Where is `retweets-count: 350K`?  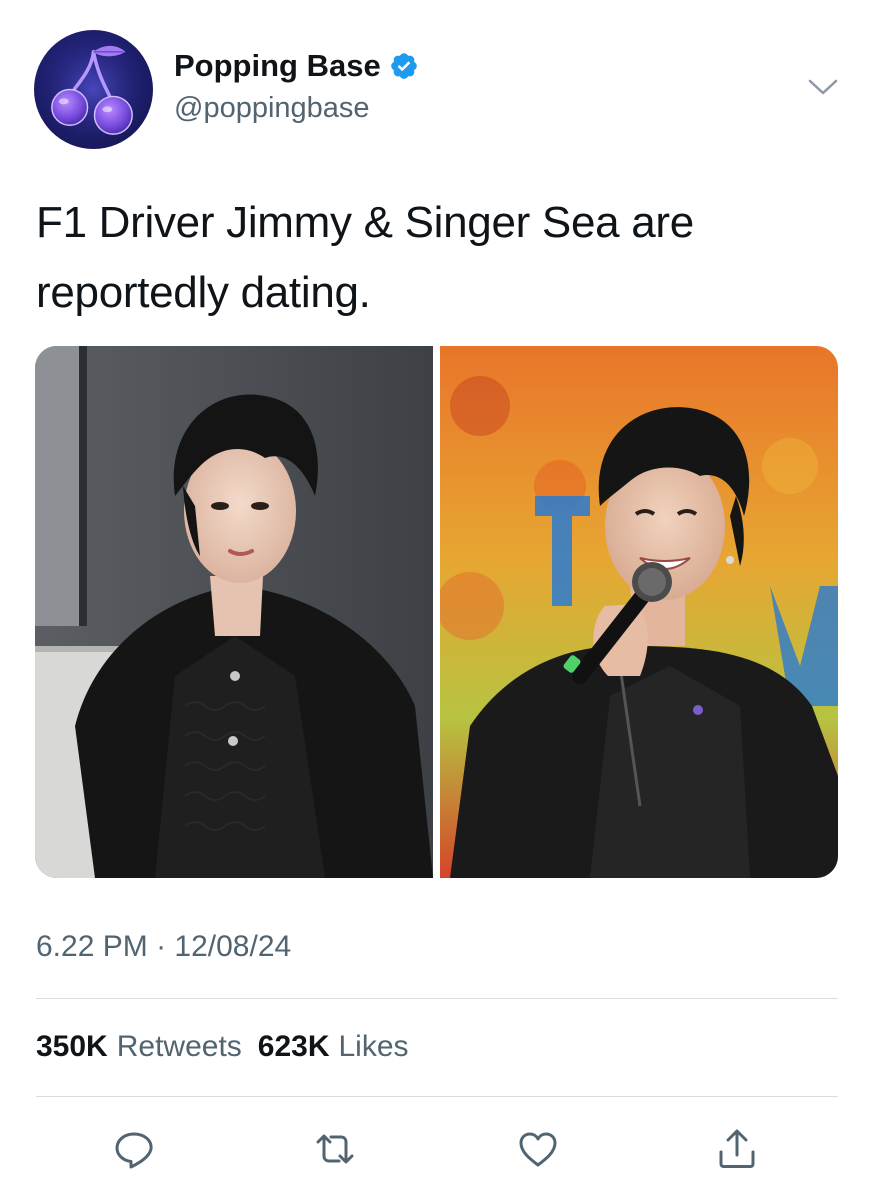 retweets-count: 350K is located at coordinates (72, 1046).